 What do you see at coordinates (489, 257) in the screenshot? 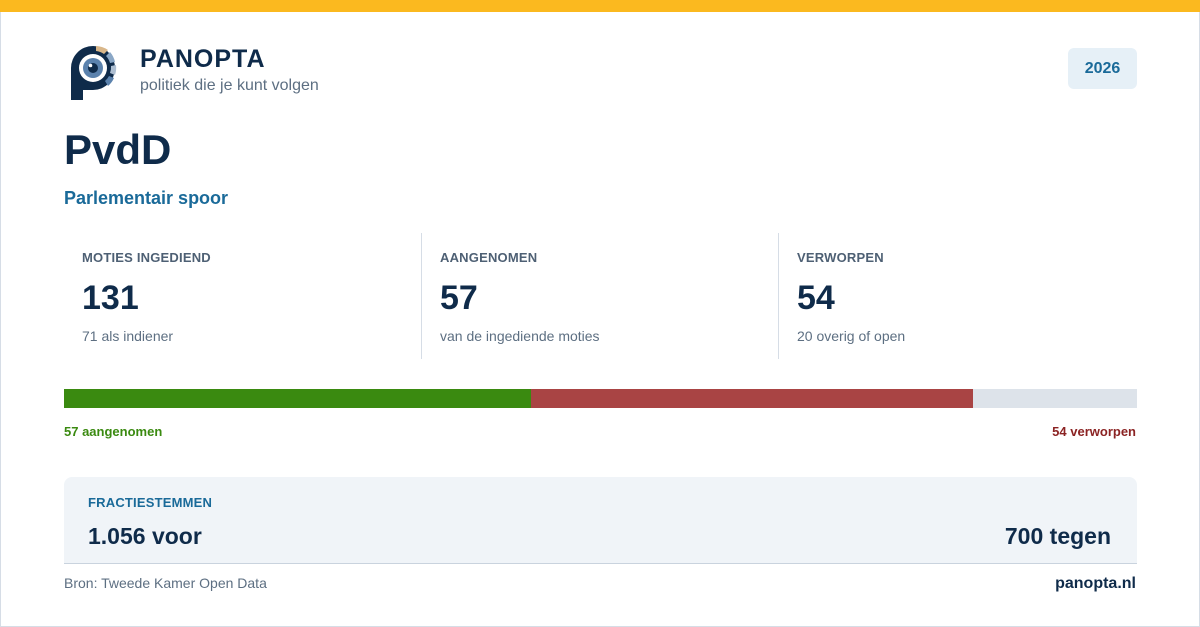
I see `stat-label: AANGENOMEN` at bounding box center [489, 257].